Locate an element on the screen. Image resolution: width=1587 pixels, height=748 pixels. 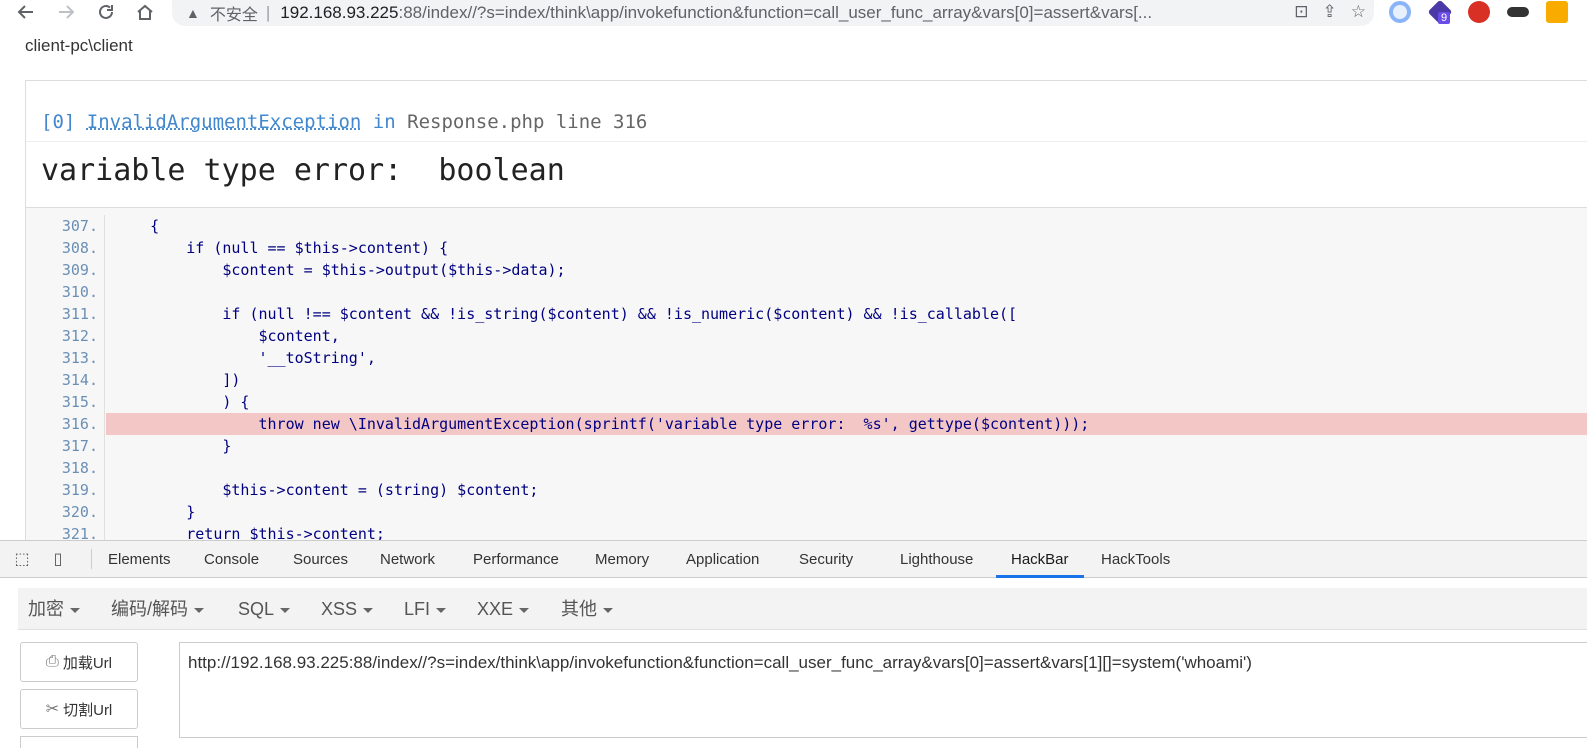
menu-xss-dropdown: XSS is located at coordinates (347, 609).